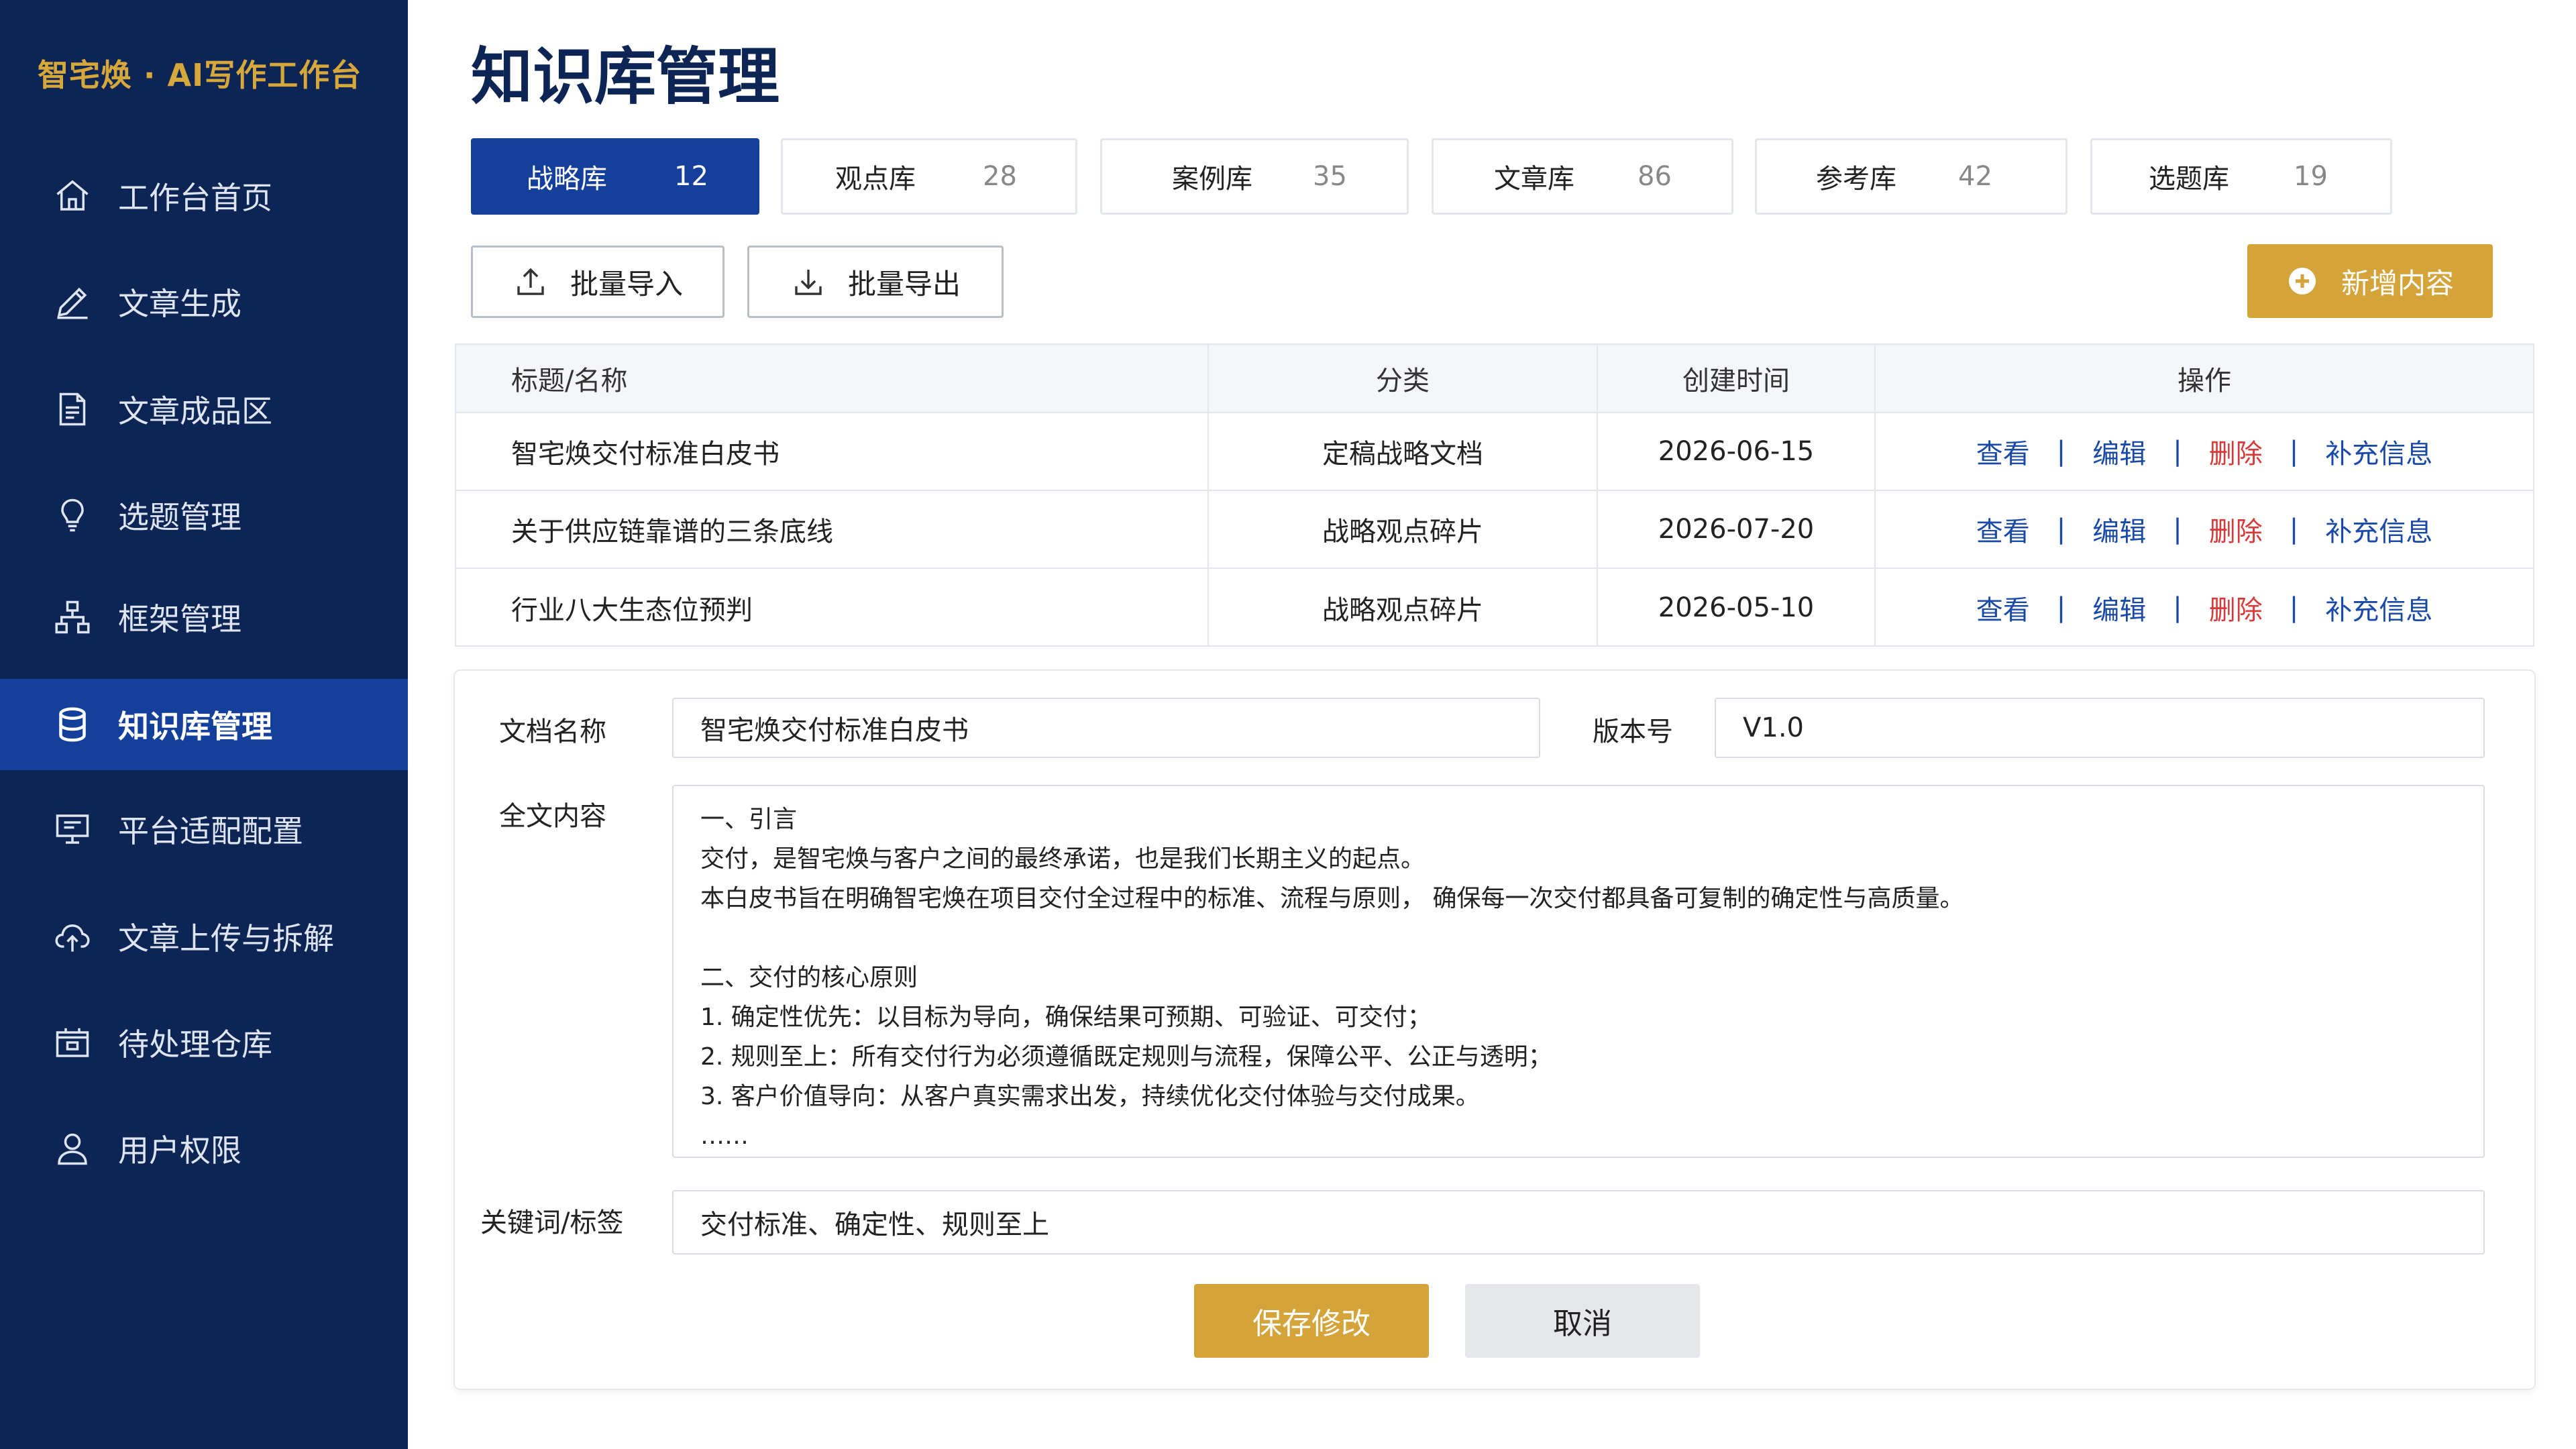 The height and width of the screenshot is (1449, 2576). What do you see at coordinates (929, 176) in the screenshot?
I see `tab-viewpoints: 观点库 28` at bounding box center [929, 176].